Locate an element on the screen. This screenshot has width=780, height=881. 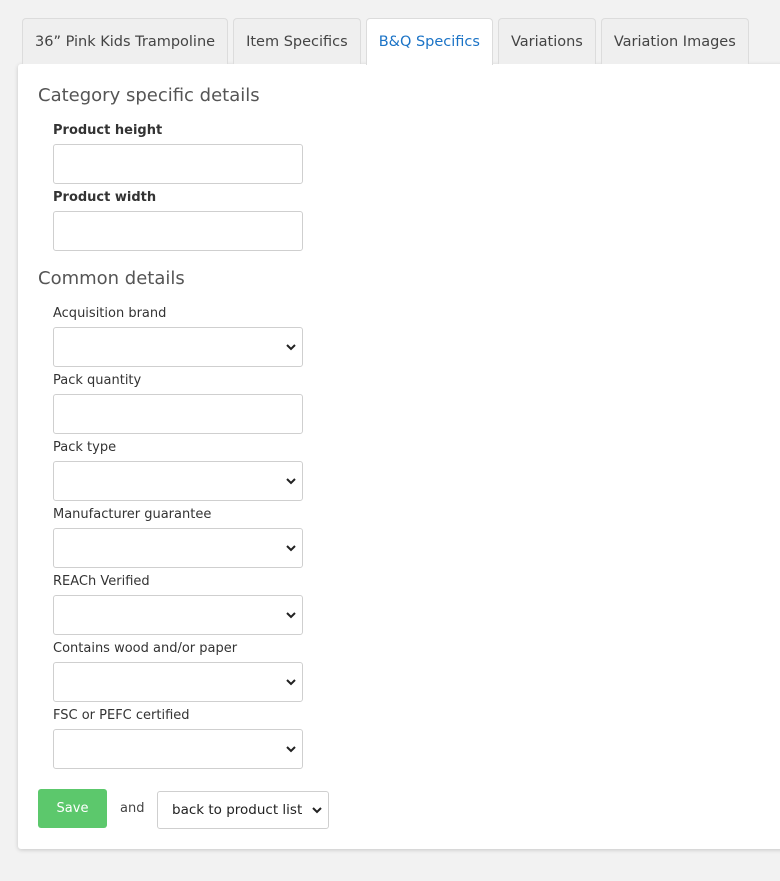
pack-quantity-label: Pack quantity is located at coordinates (97, 380).